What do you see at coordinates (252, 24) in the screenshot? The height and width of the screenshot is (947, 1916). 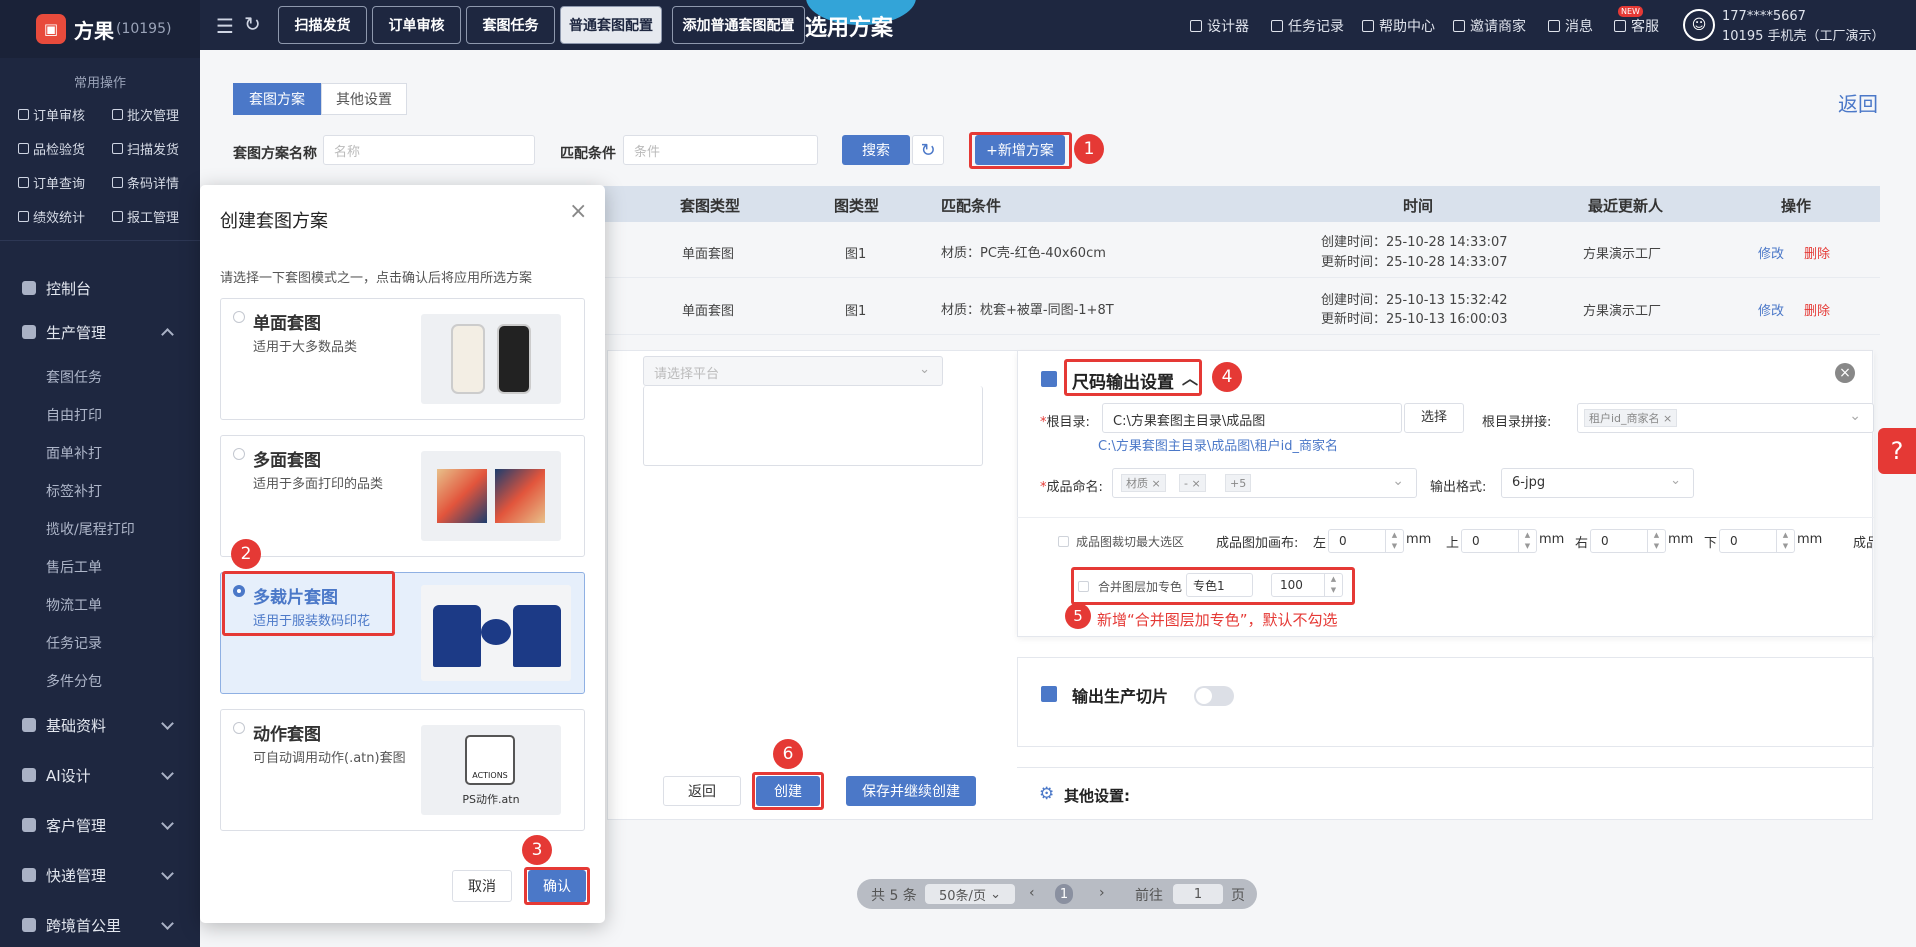 I see `refresh-icon: ↻` at bounding box center [252, 24].